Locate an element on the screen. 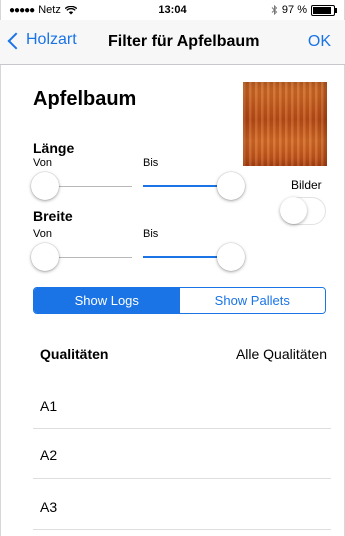  back-button-label: Holzart is located at coordinates (51, 39).